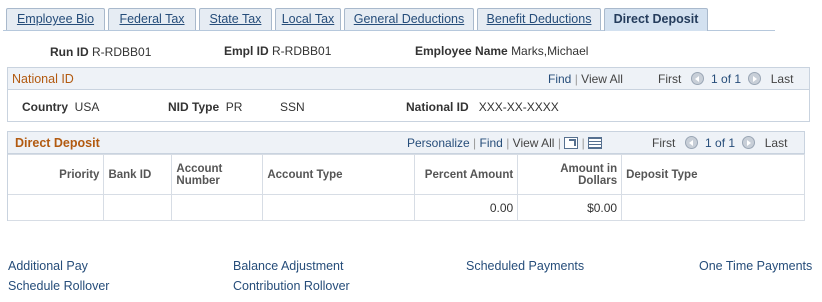  What do you see at coordinates (152, 19) in the screenshot?
I see `tab-federal-tax: Federal Tax` at bounding box center [152, 19].